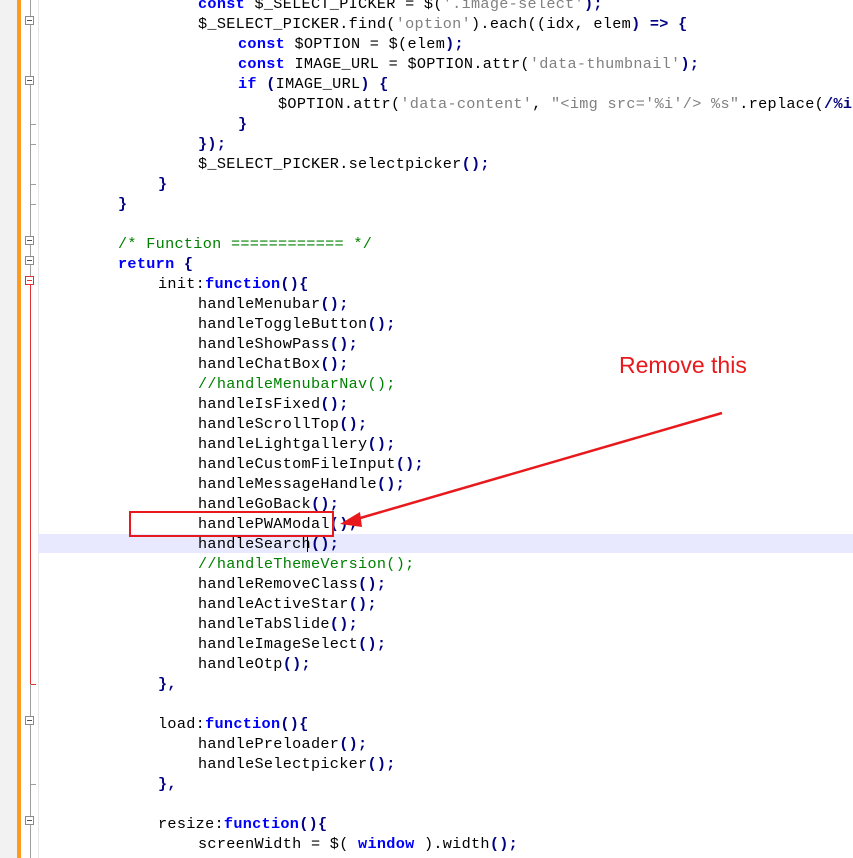  What do you see at coordinates (306, 564) in the screenshot?
I see `code-line: //handleThemeVersion();` at bounding box center [306, 564].